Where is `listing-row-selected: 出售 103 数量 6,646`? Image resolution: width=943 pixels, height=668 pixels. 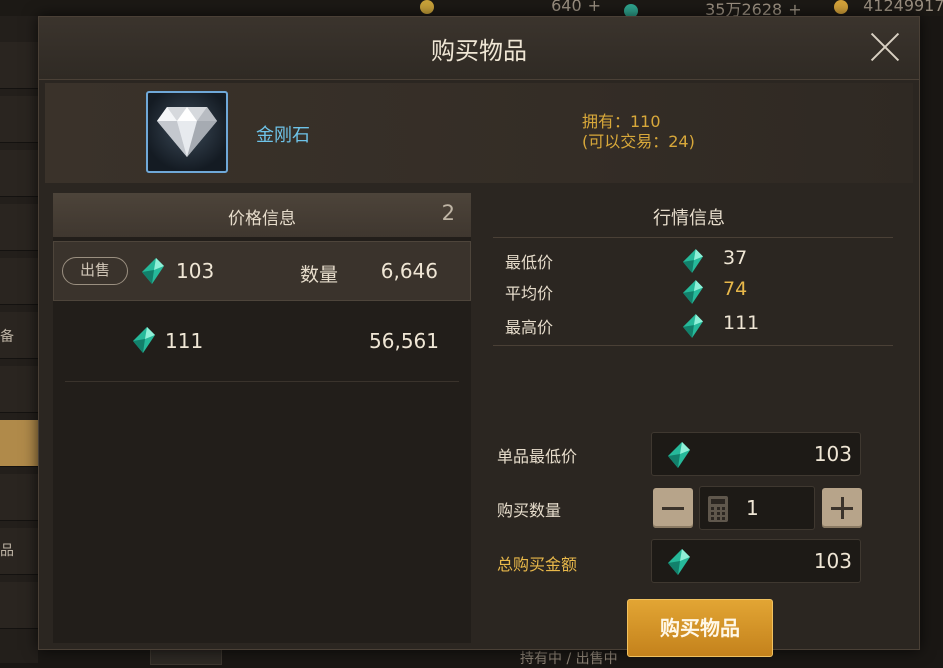
listing-row-selected: 出售 103 数量 6,646 is located at coordinates (262, 271).